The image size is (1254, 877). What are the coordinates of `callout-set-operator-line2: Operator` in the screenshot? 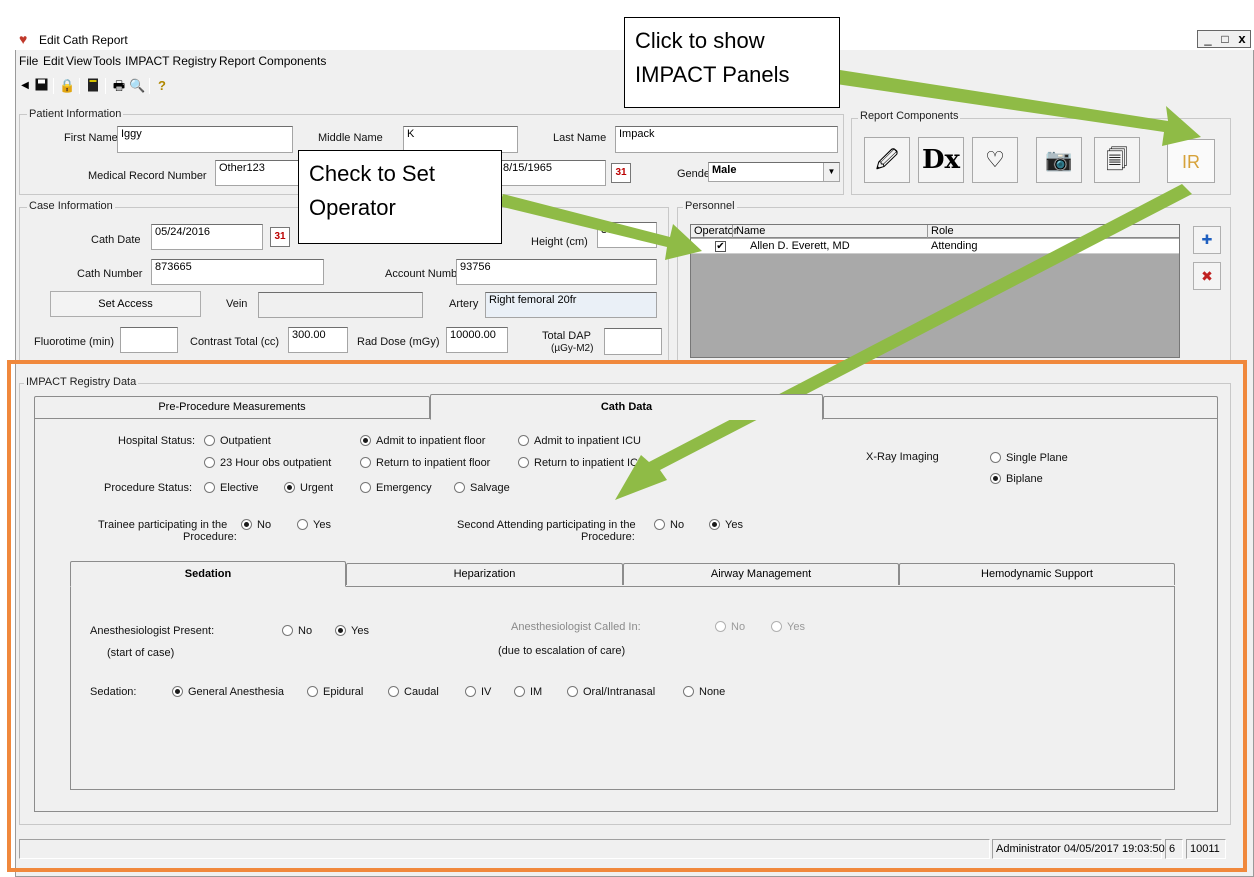 It's located at (352, 207).